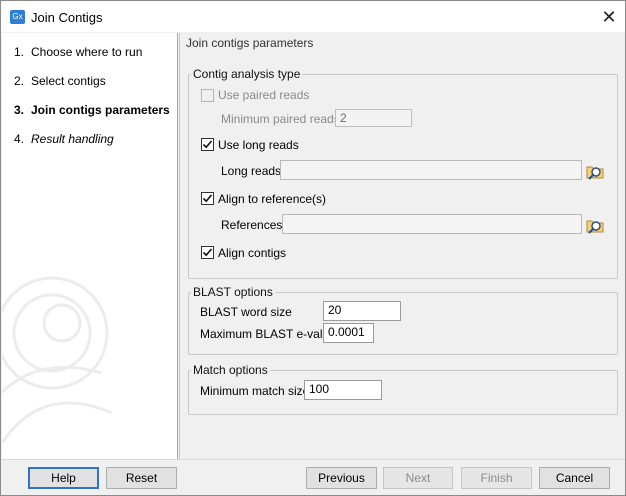 Image resolution: width=626 pixels, height=496 pixels. Describe the element at coordinates (63, 478) in the screenshot. I see `help-button: Help` at that location.